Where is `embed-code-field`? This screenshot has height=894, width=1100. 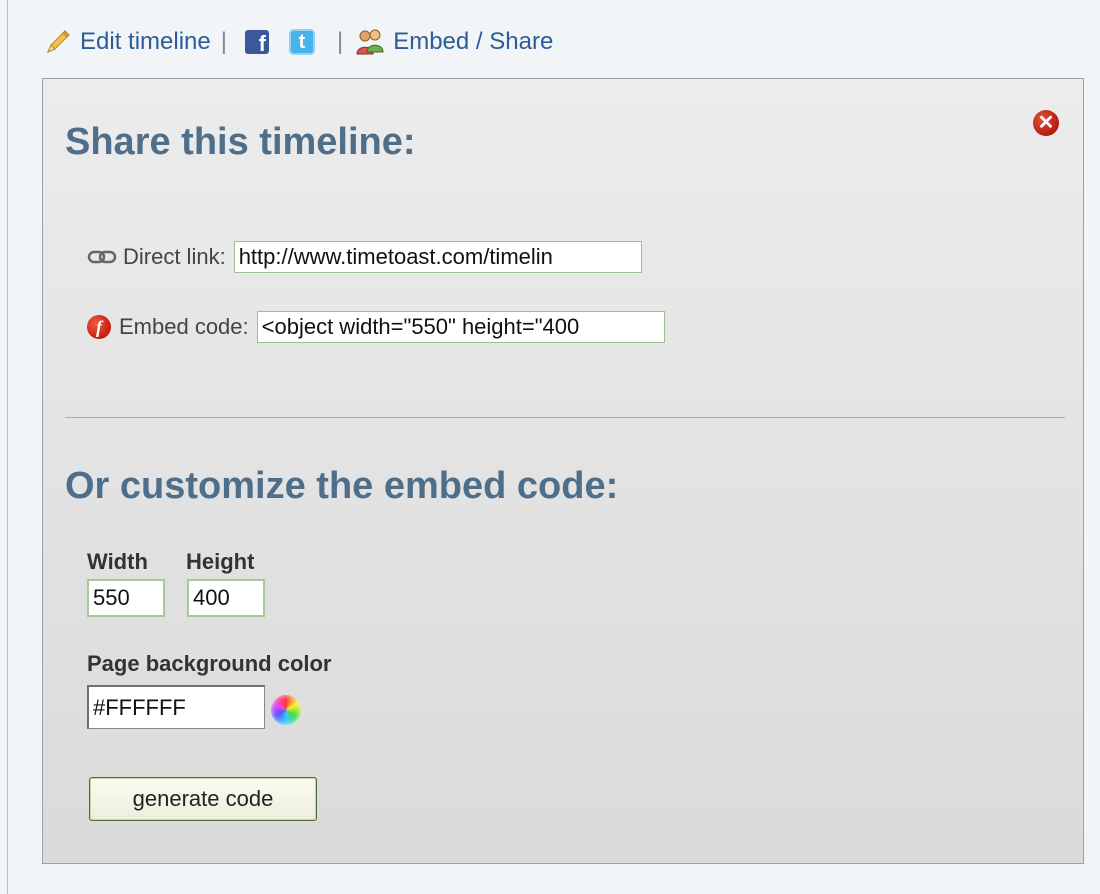 embed-code-field is located at coordinates (460, 327).